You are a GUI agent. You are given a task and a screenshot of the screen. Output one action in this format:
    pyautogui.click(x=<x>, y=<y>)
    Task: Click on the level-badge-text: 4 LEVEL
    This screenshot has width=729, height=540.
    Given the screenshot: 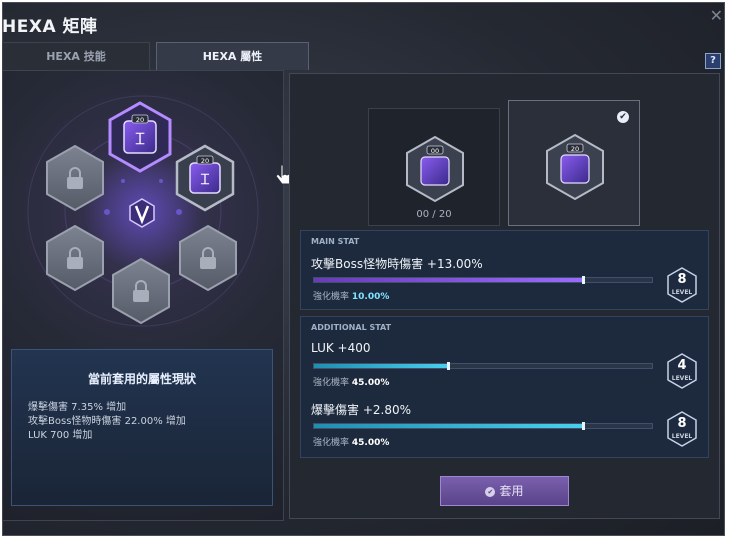 What is the action you would take?
    pyautogui.click(x=682, y=371)
    